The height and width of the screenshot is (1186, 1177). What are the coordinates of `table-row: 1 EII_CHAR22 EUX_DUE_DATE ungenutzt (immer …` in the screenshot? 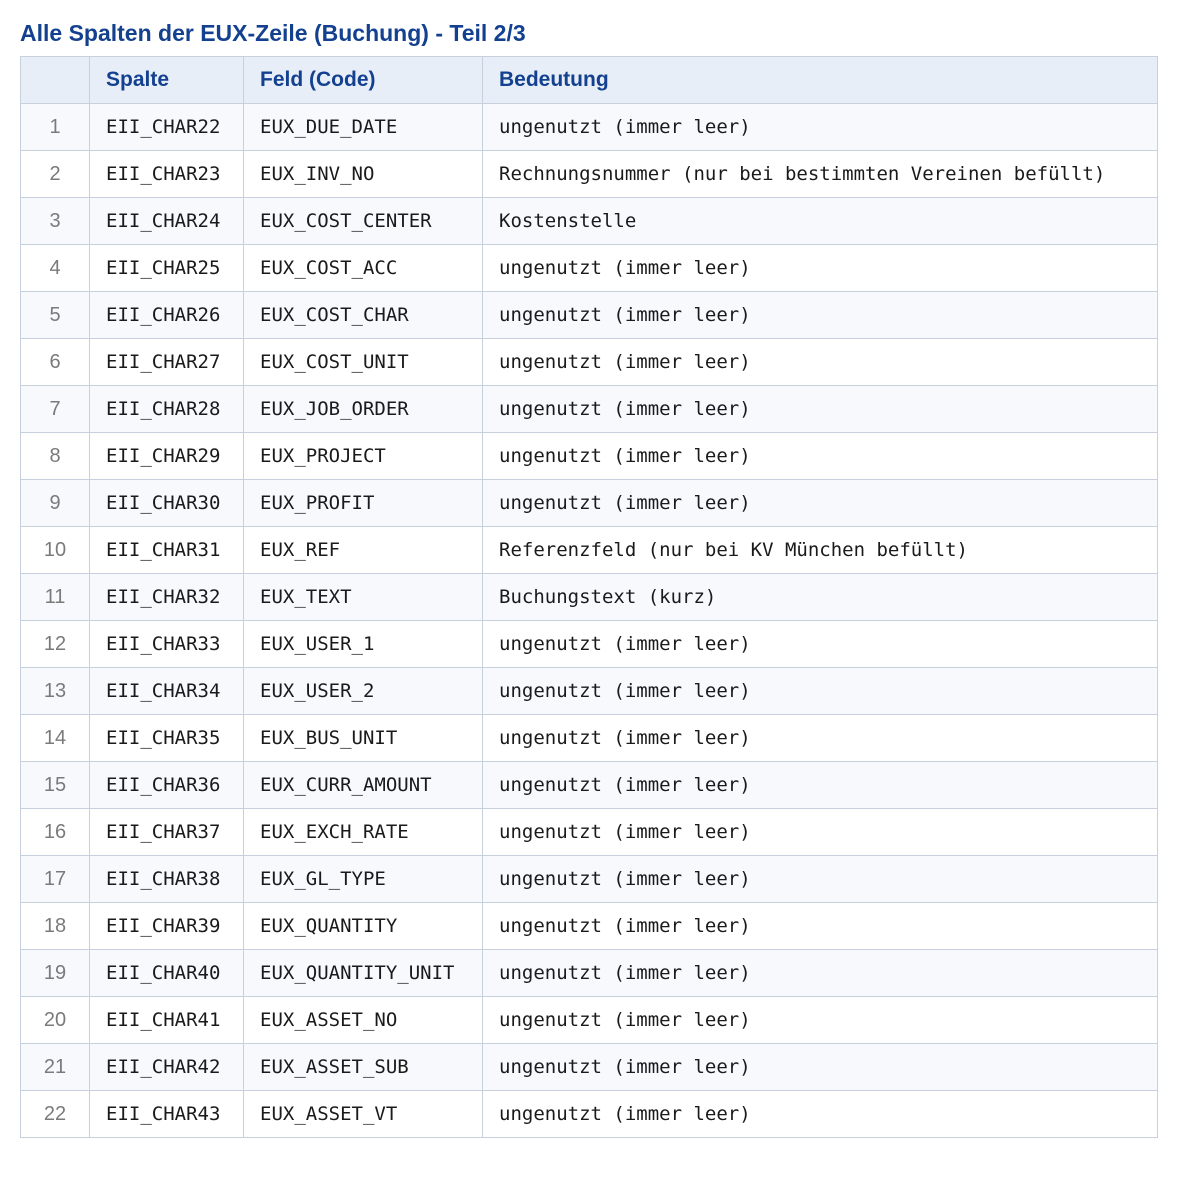 It's located at (589, 127).